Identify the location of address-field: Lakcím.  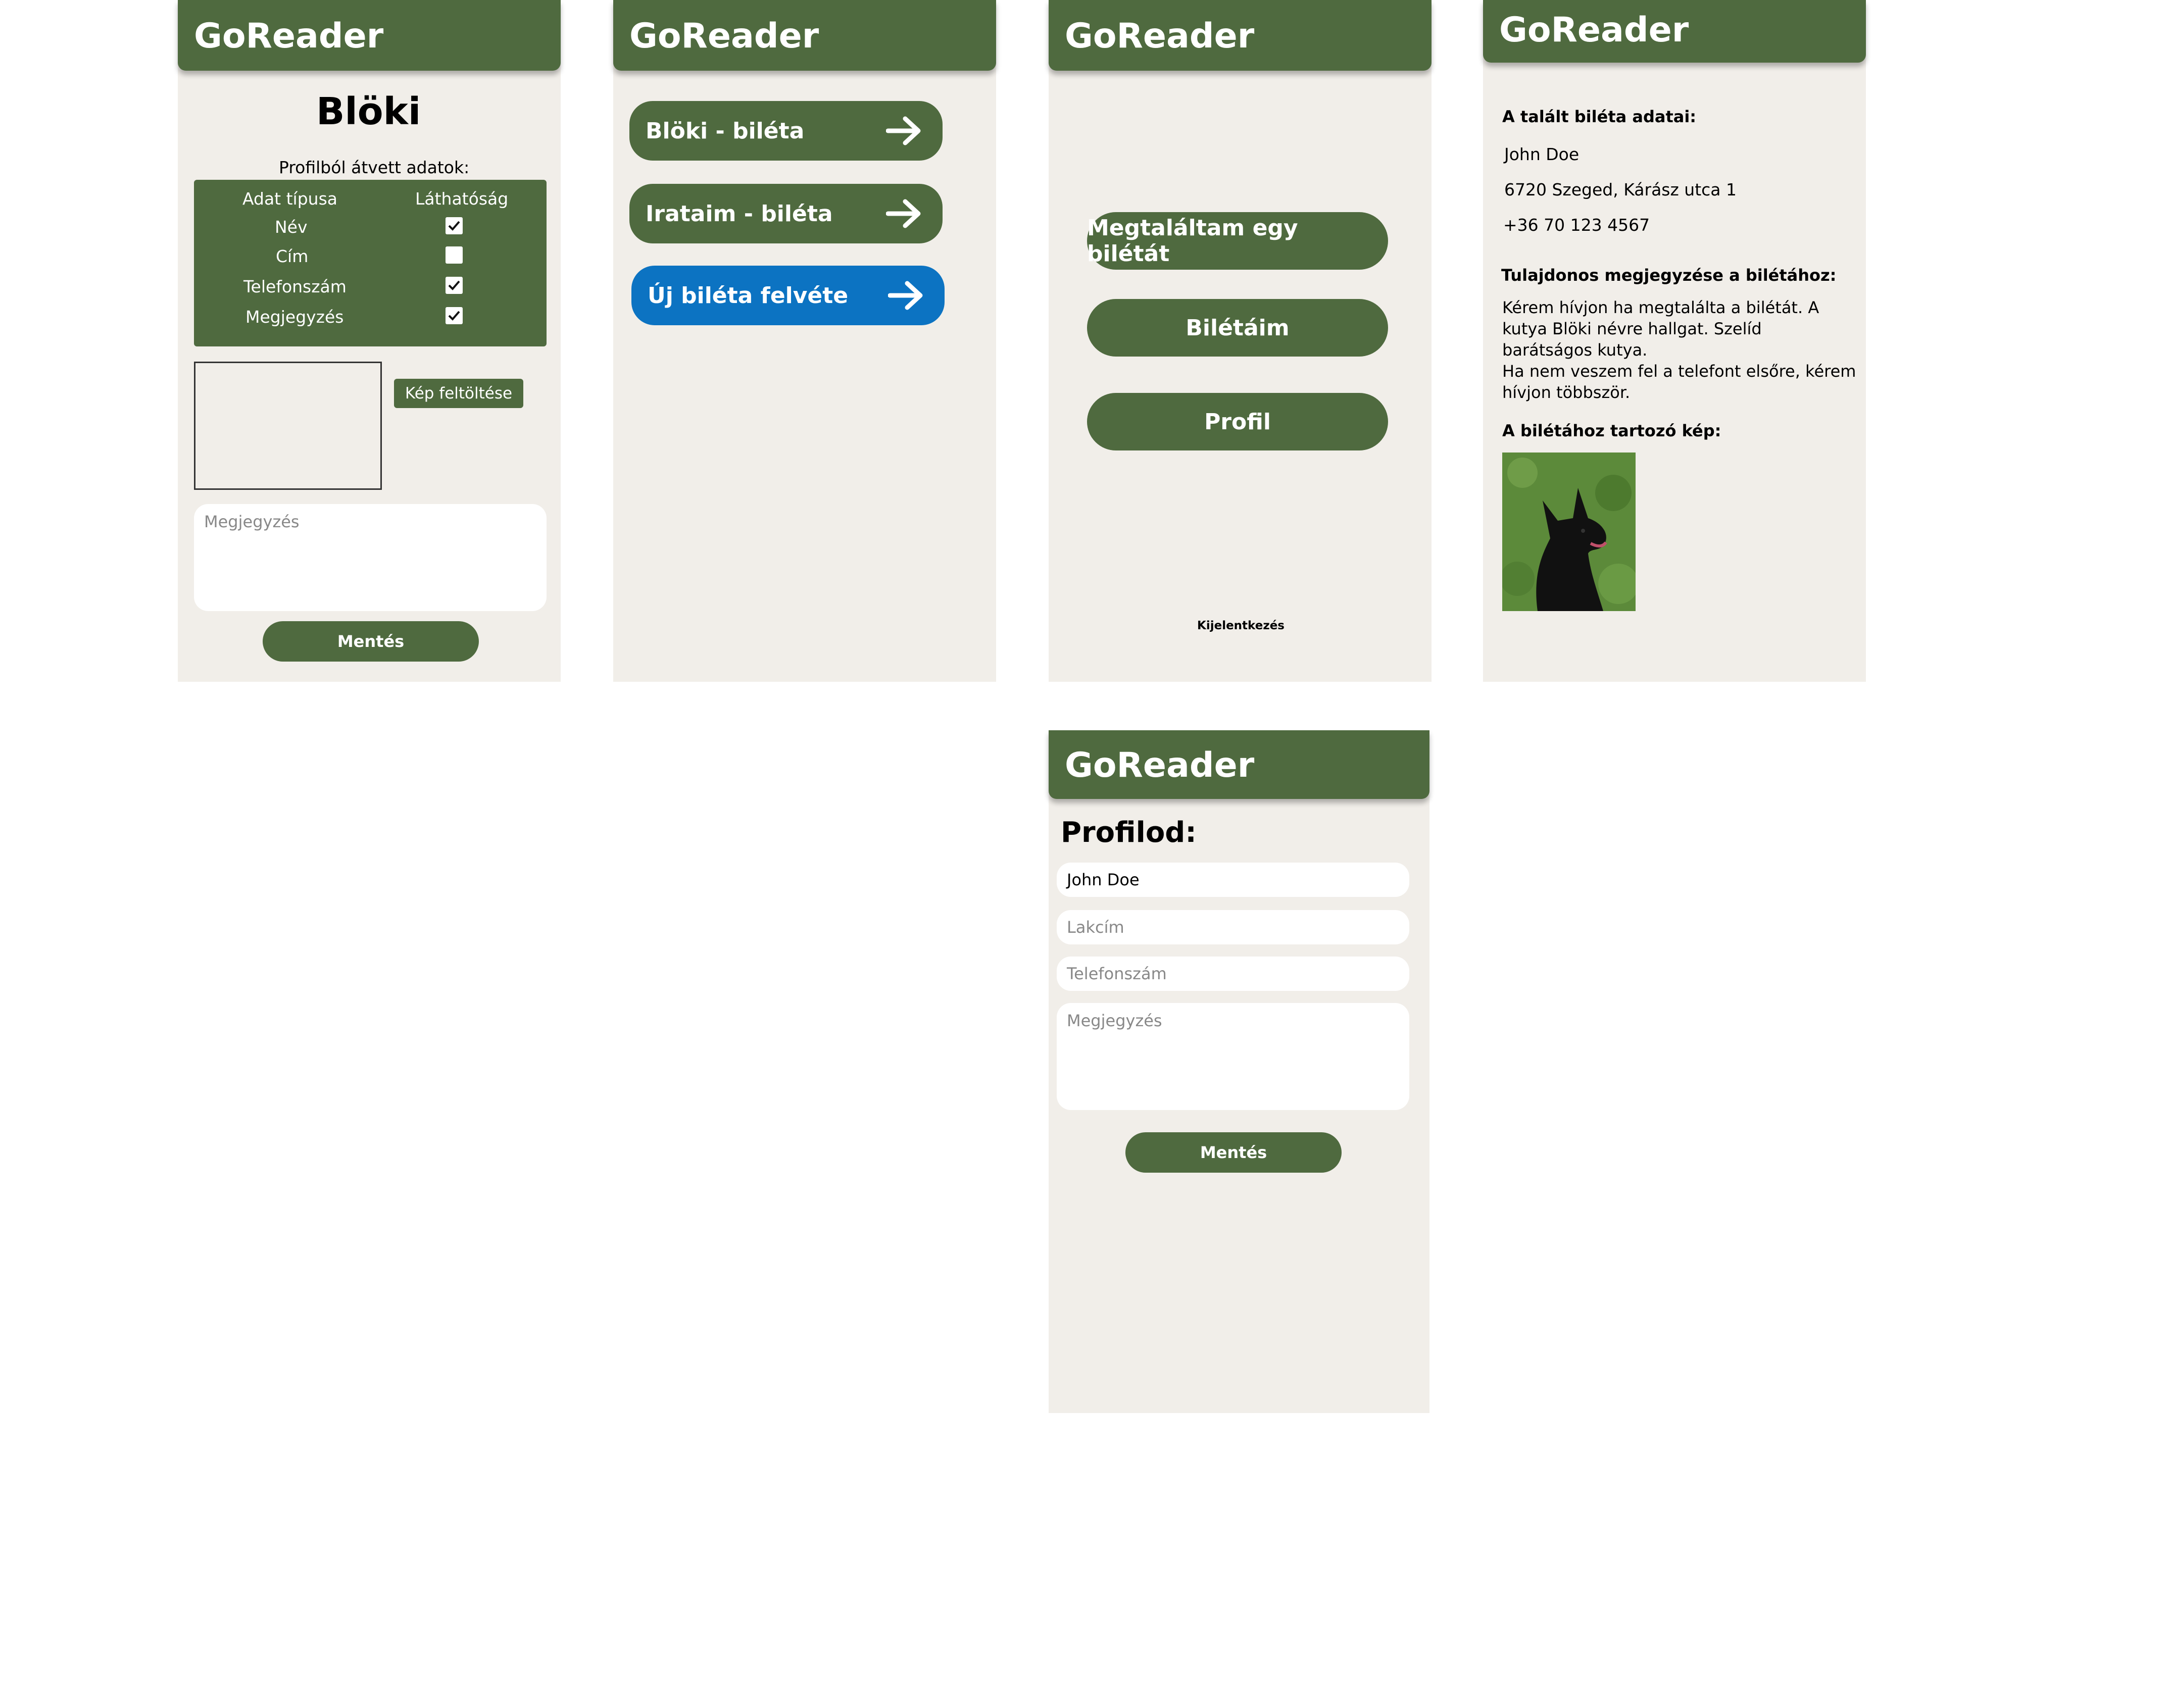
(1233, 927).